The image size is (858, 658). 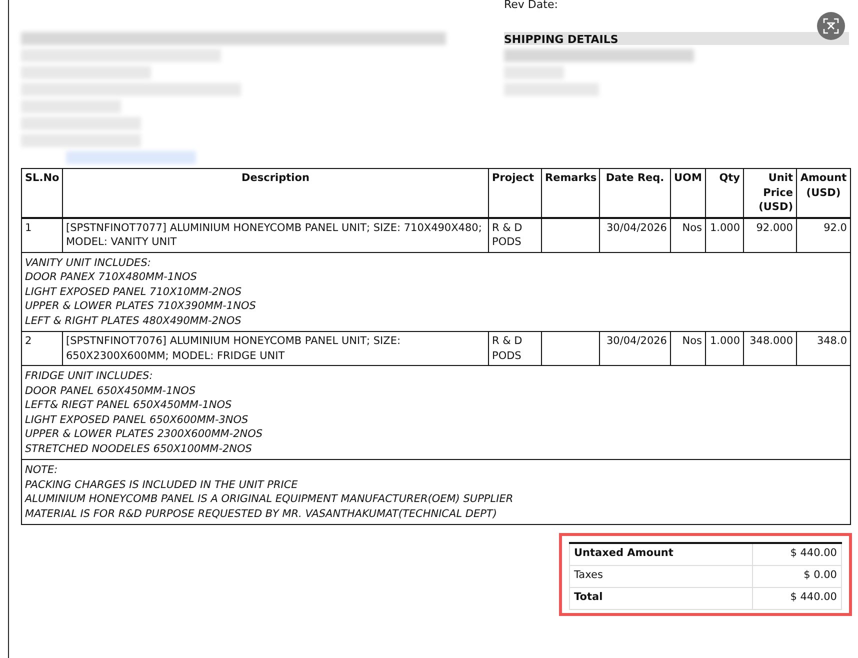 What do you see at coordinates (42, 349) in the screenshot?
I see `table-cell: 2` at bounding box center [42, 349].